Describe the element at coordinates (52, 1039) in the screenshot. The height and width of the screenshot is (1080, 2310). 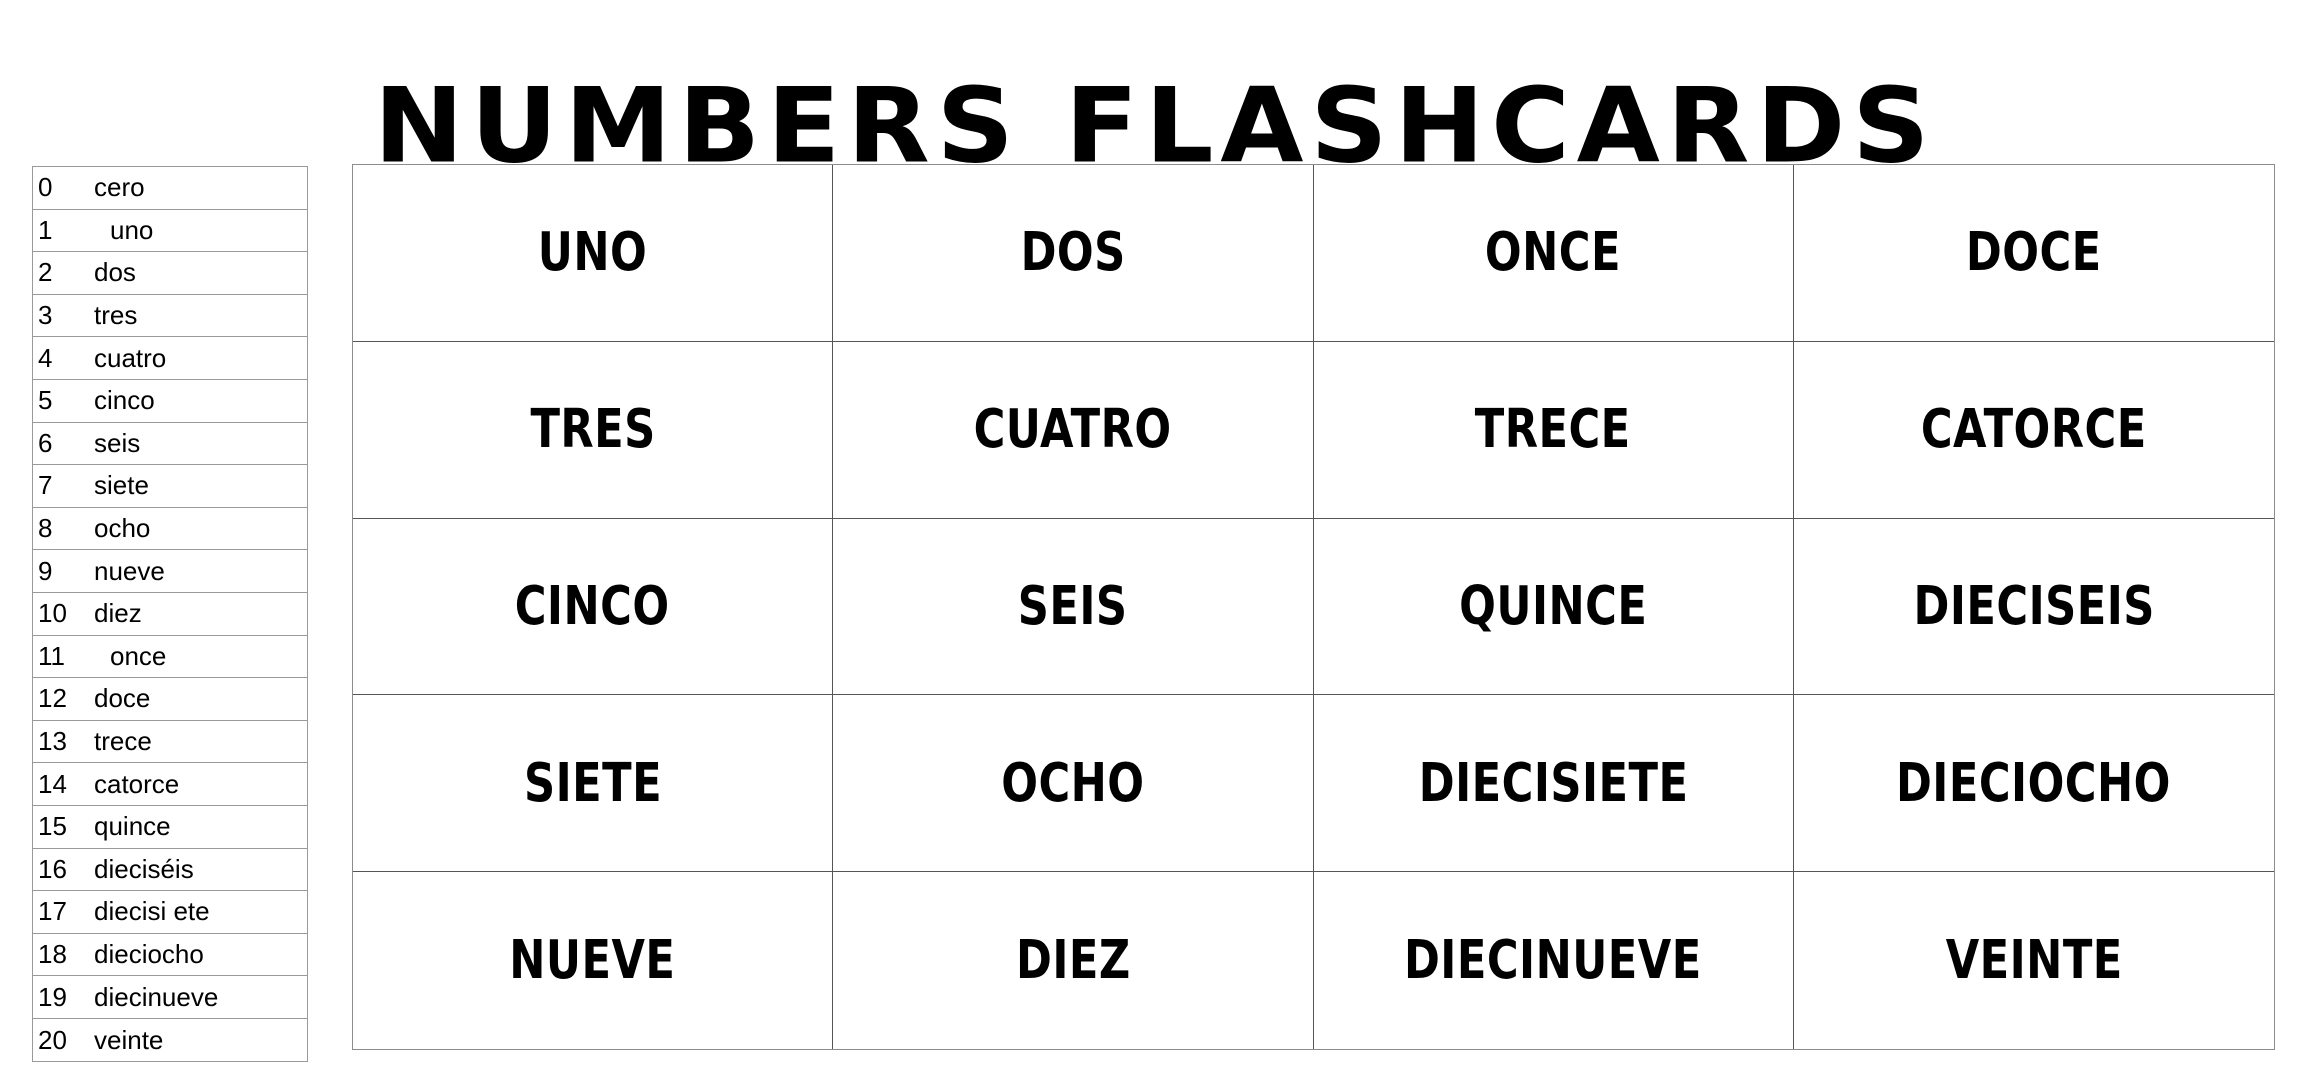
I see `reference-row-number: 20` at that location.